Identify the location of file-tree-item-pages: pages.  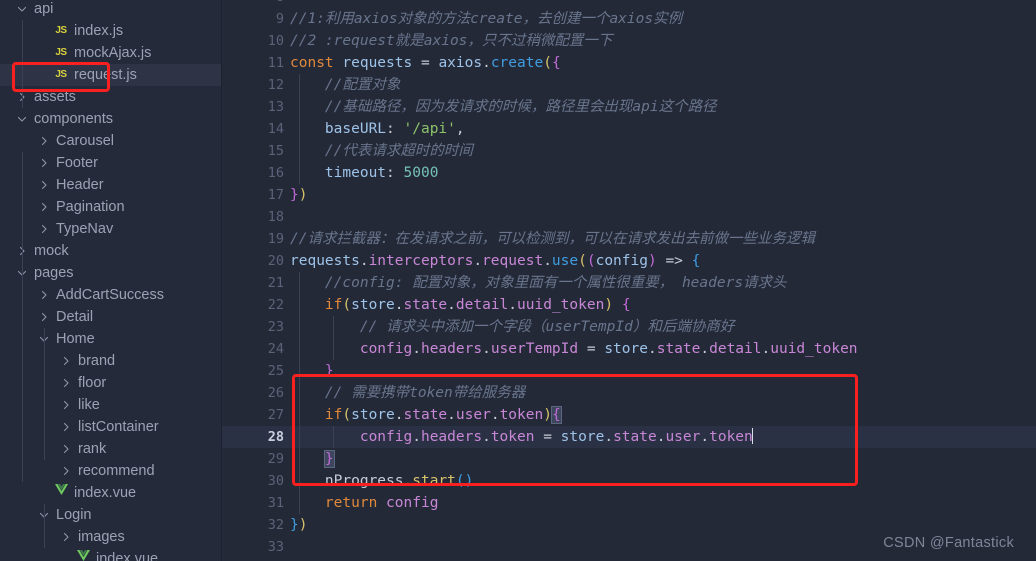
(111, 273).